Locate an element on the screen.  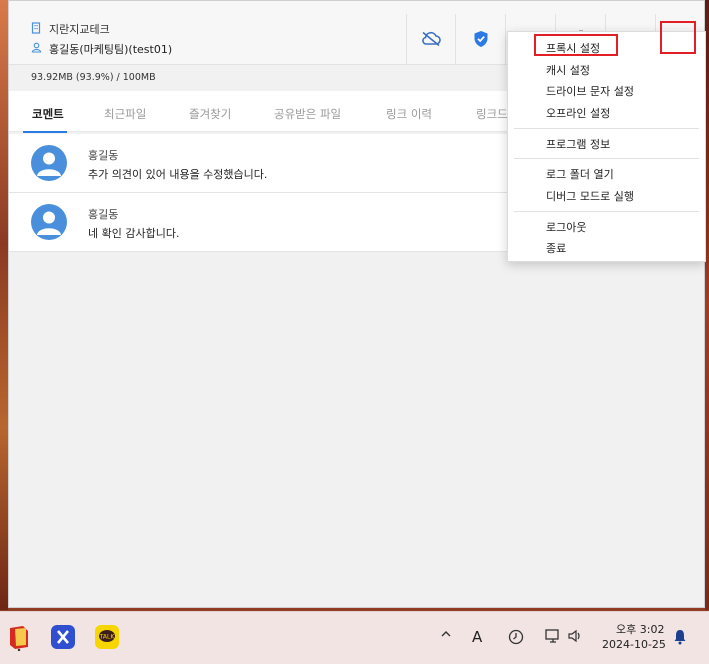
shield-check-icon is located at coordinates (481, 39).